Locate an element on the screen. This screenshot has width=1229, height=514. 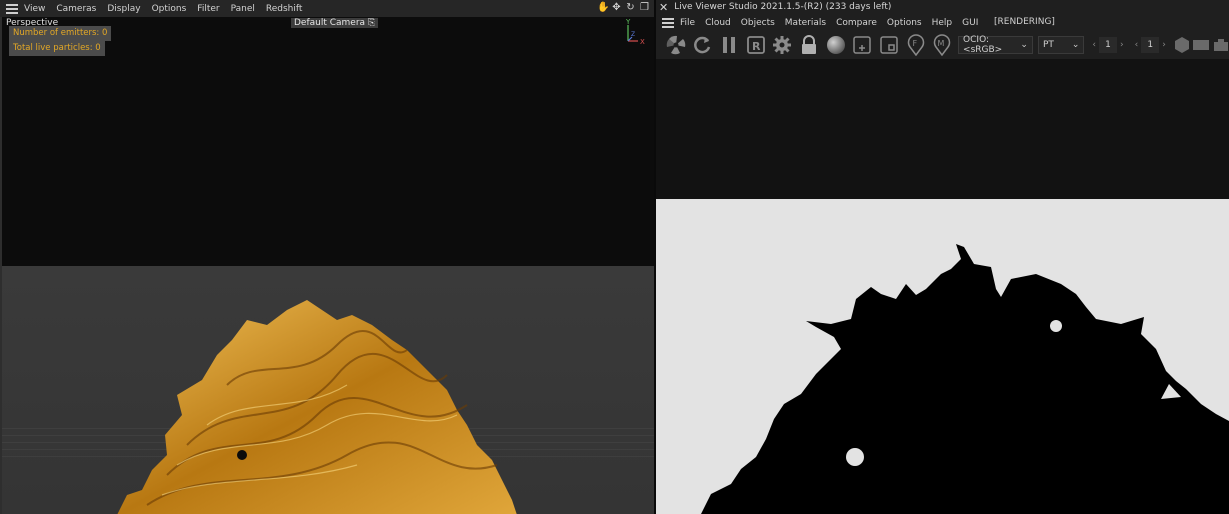
menu-panel: Panel is located at coordinates (243, 9).